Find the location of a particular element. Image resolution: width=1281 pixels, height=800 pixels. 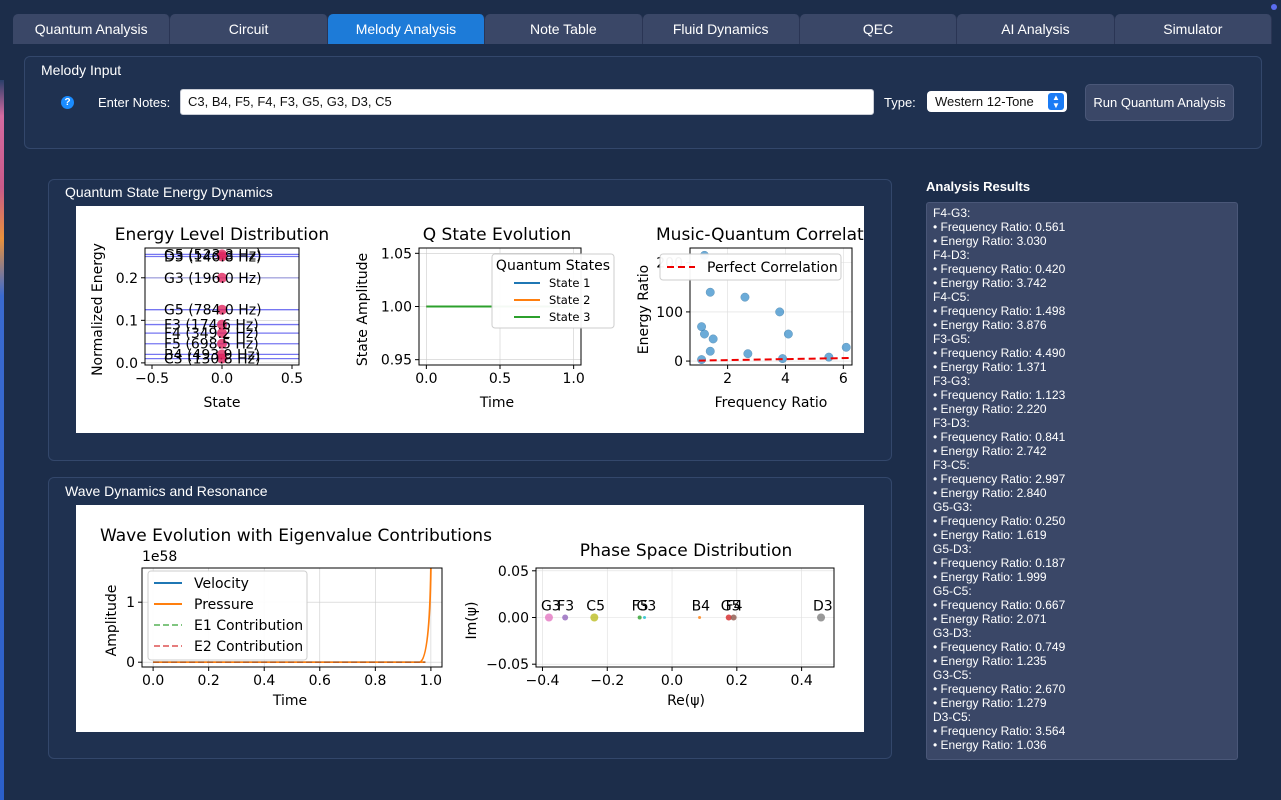

notes-input: C3, B4, F5, F4, F3, G5, G3, D3, C5 is located at coordinates (527, 102).